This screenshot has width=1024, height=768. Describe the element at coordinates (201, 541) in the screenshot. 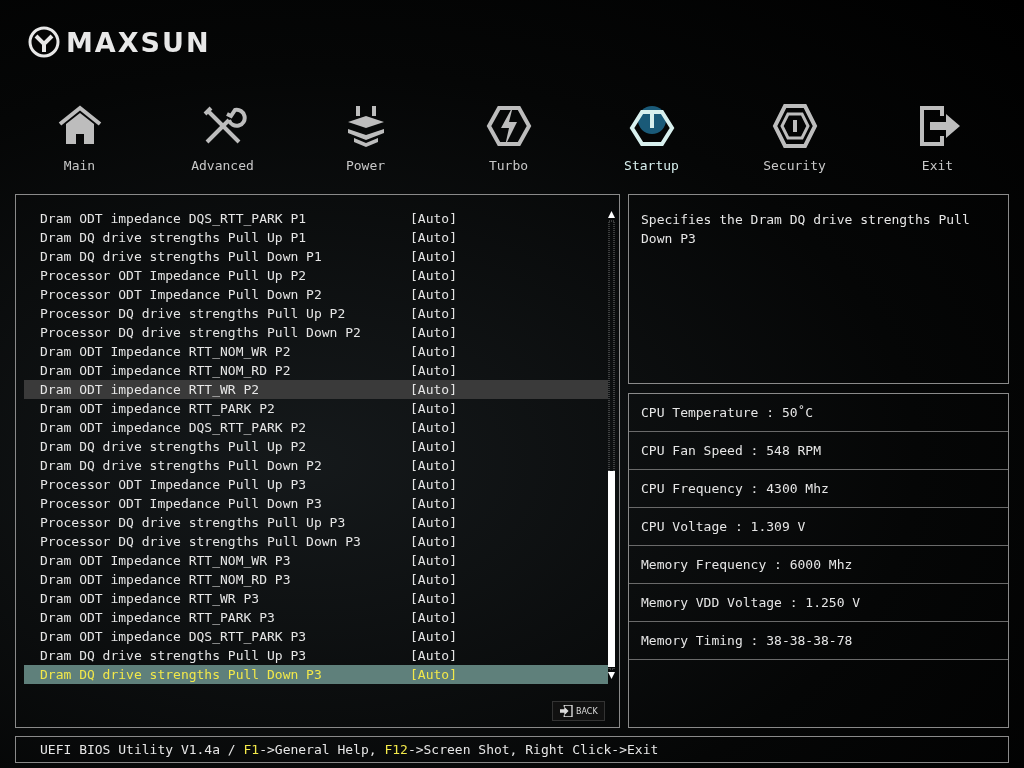

I see `setting-name: Processor DQ drive strengths Pull Down P3` at that location.